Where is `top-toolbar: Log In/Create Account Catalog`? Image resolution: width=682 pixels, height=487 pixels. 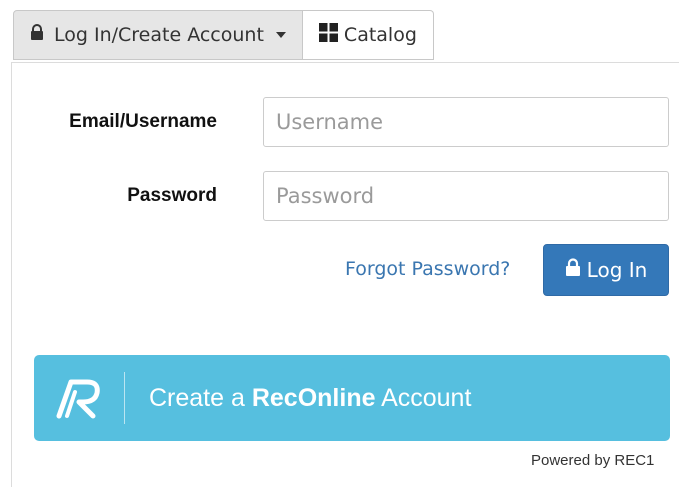 top-toolbar: Log In/Create Account Catalog is located at coordinates (223, 35).